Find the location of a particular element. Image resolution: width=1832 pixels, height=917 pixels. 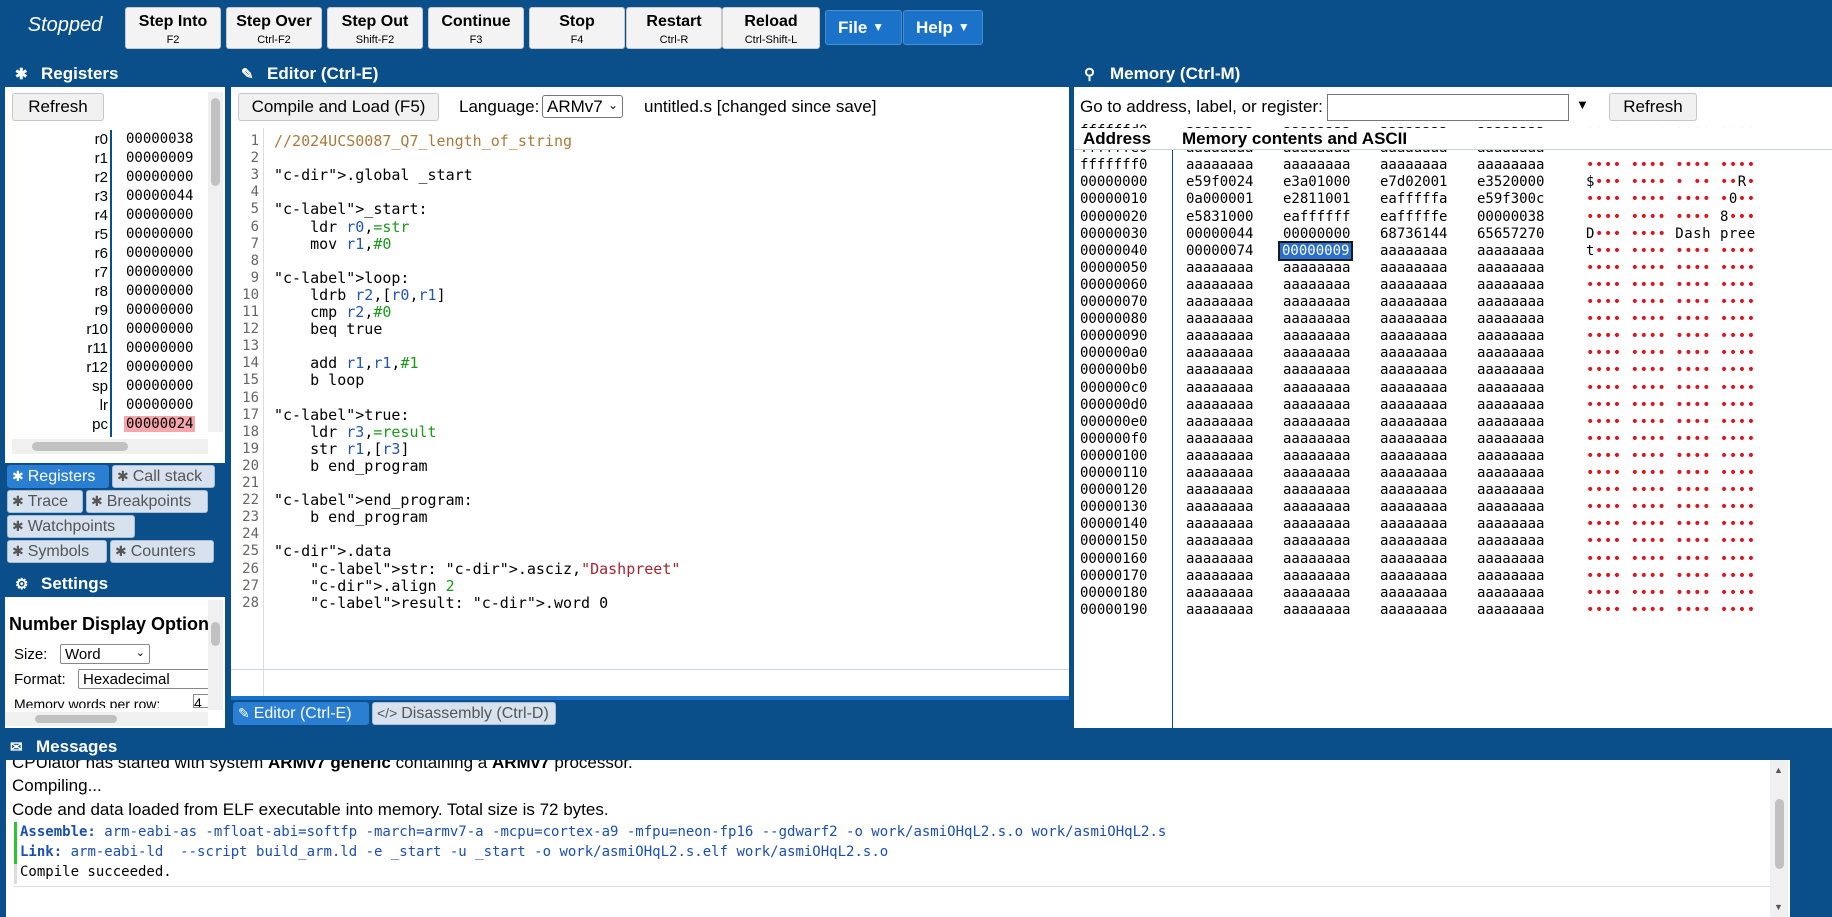

tab-counters: ✱ Counters is located at coordinates (162, 551).